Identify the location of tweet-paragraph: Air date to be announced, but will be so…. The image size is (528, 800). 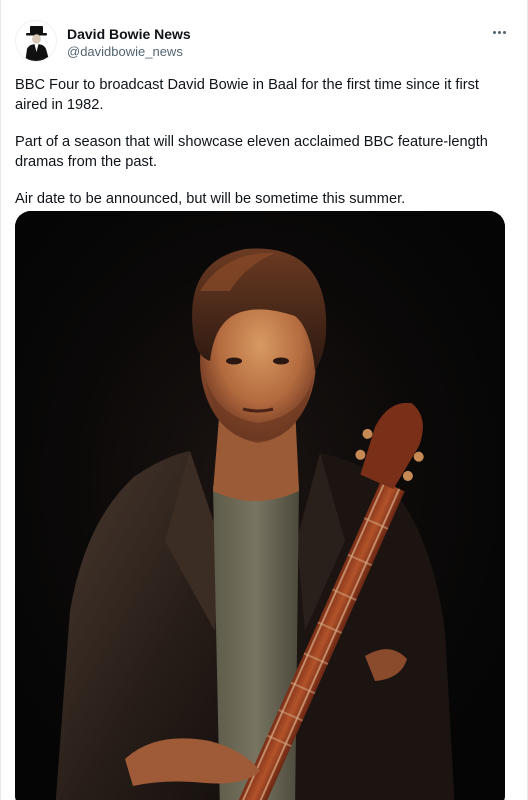
(210, 199).